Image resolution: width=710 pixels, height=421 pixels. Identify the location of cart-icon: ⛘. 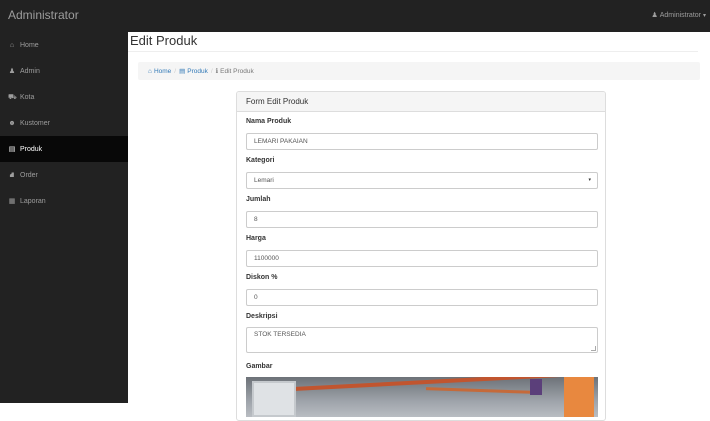
(12, 175).